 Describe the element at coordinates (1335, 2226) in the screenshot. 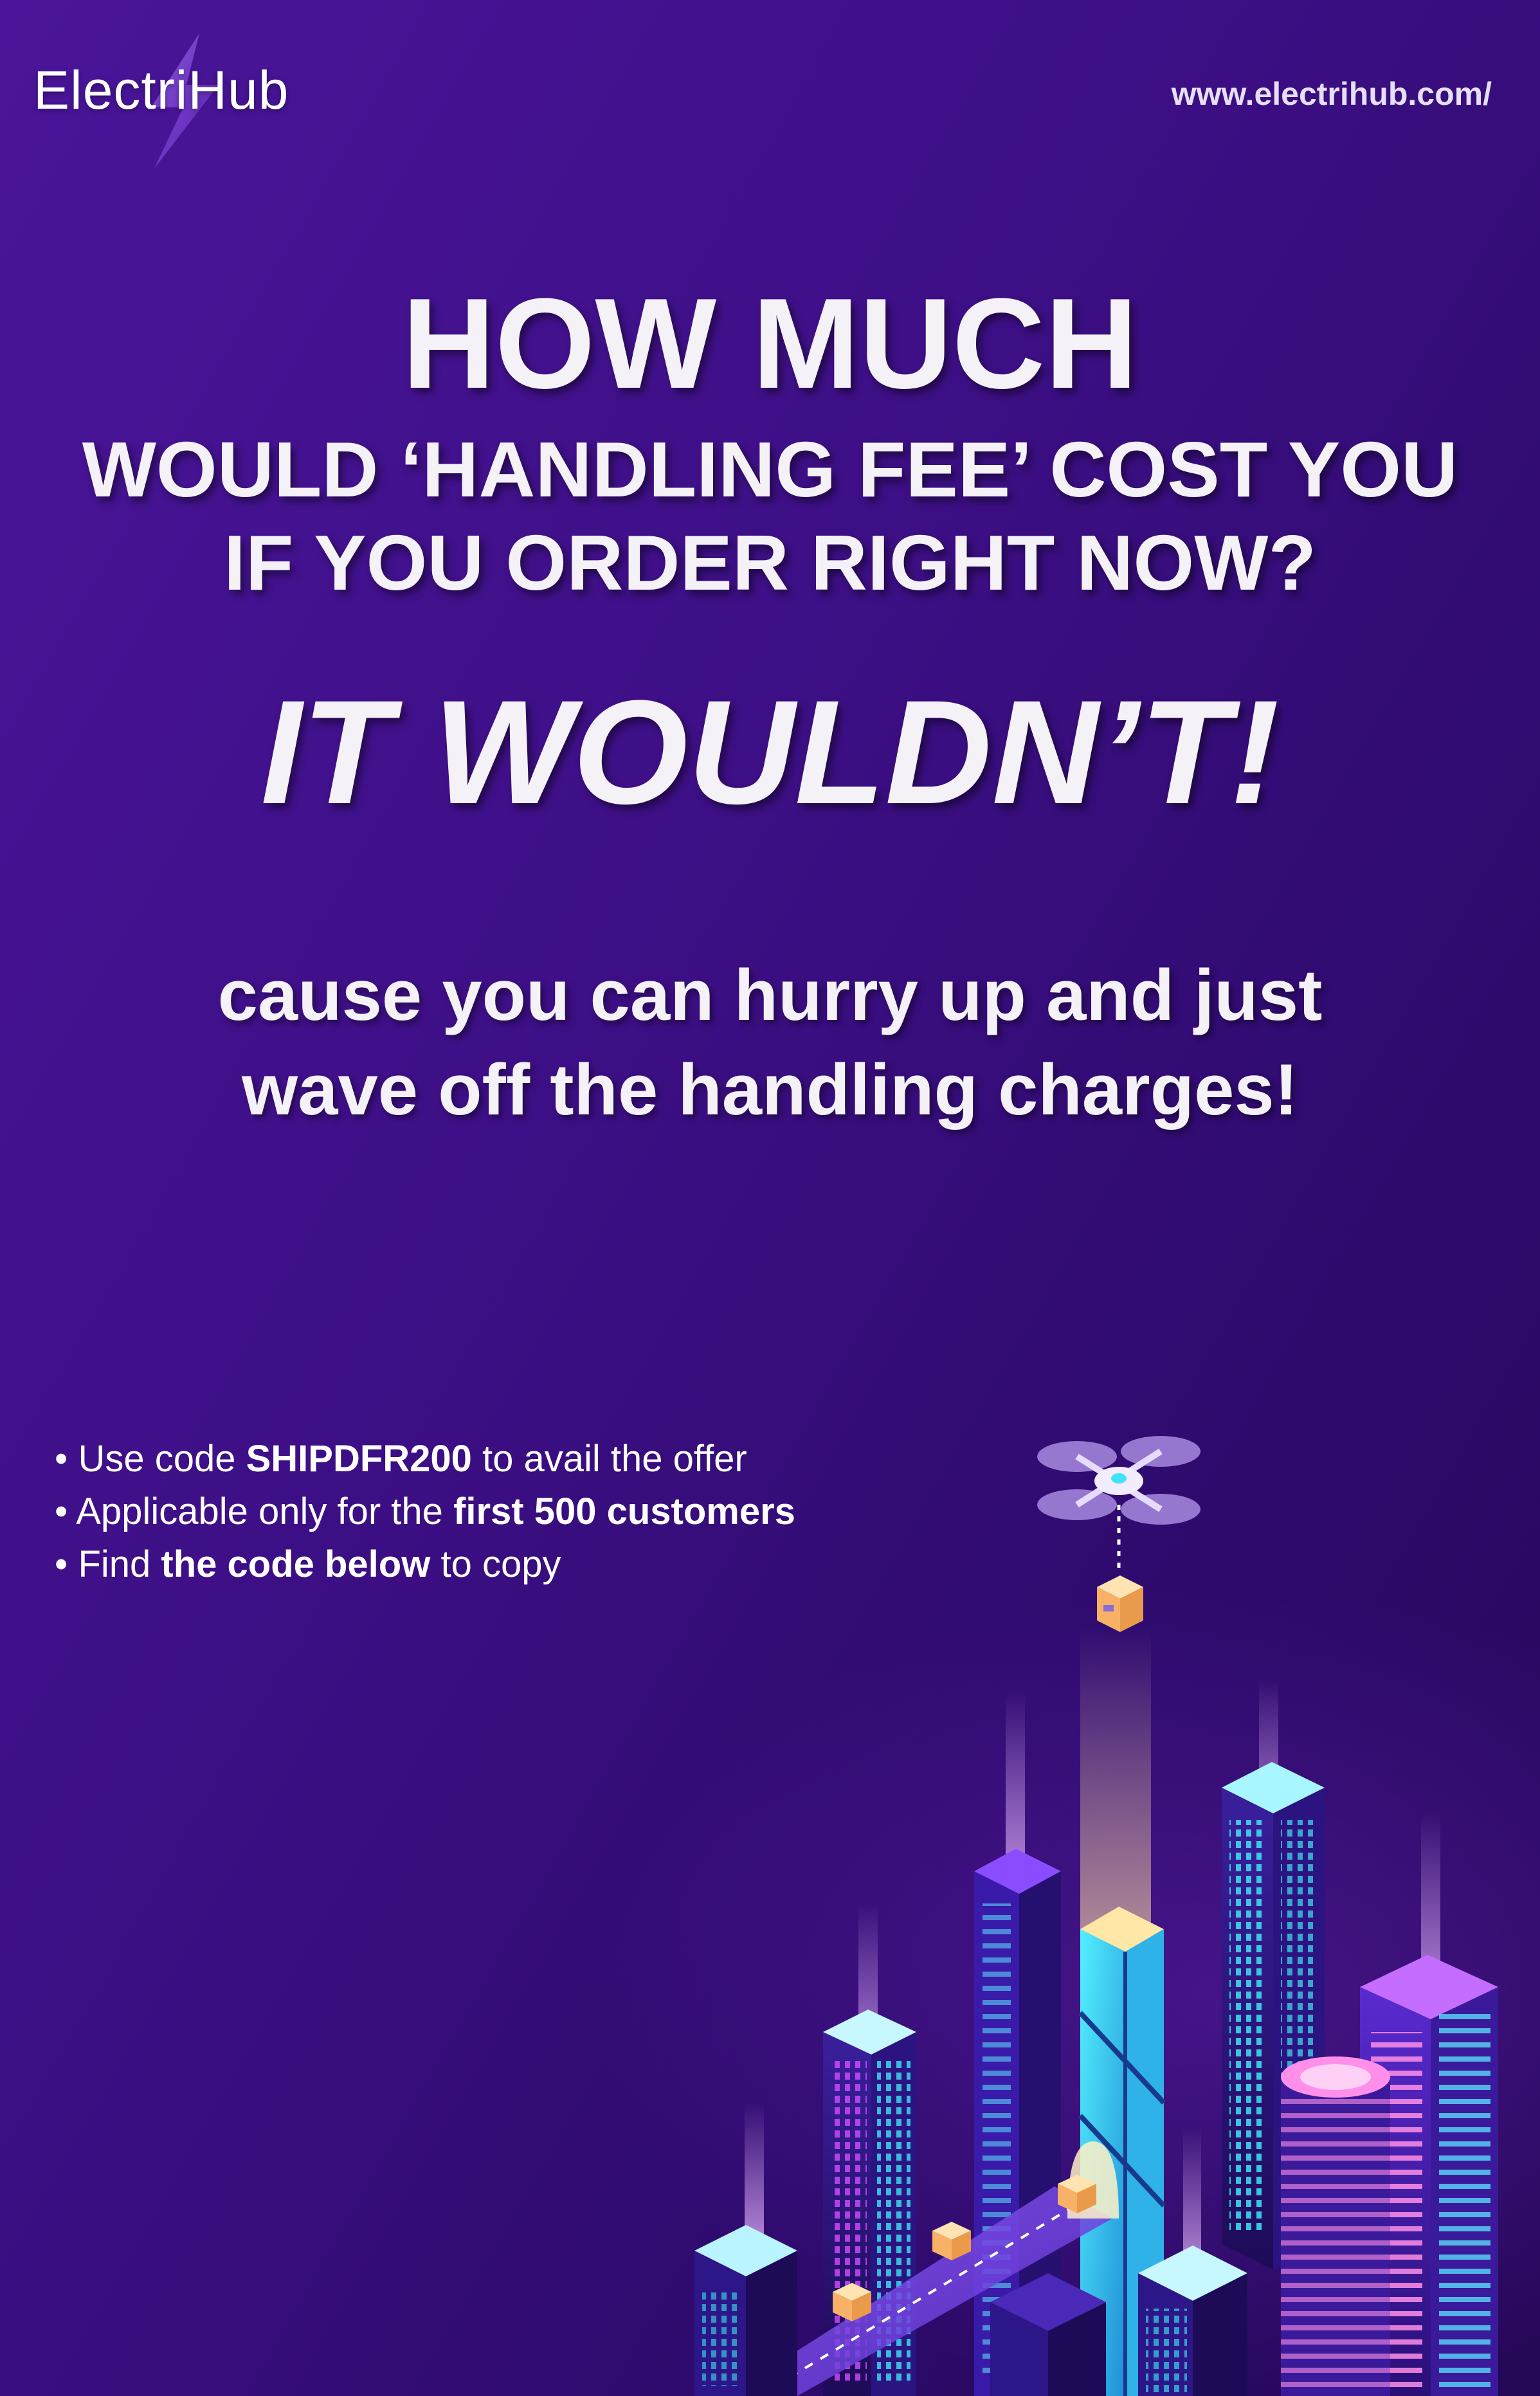

I see `building-cylinder` at that location.